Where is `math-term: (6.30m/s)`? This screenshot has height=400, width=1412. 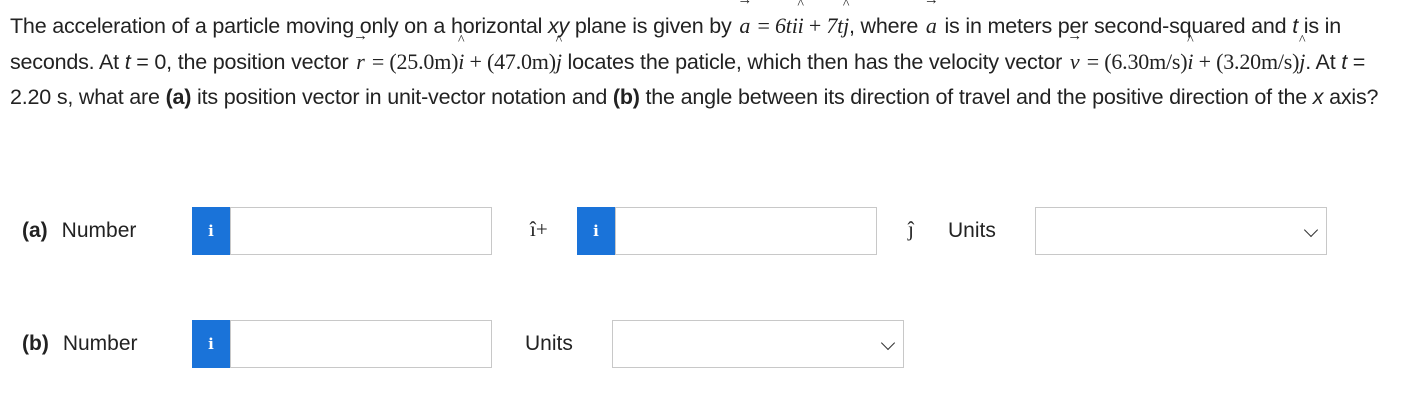
math-term: (6.30m/s) is located at coordinates (1146, 61).